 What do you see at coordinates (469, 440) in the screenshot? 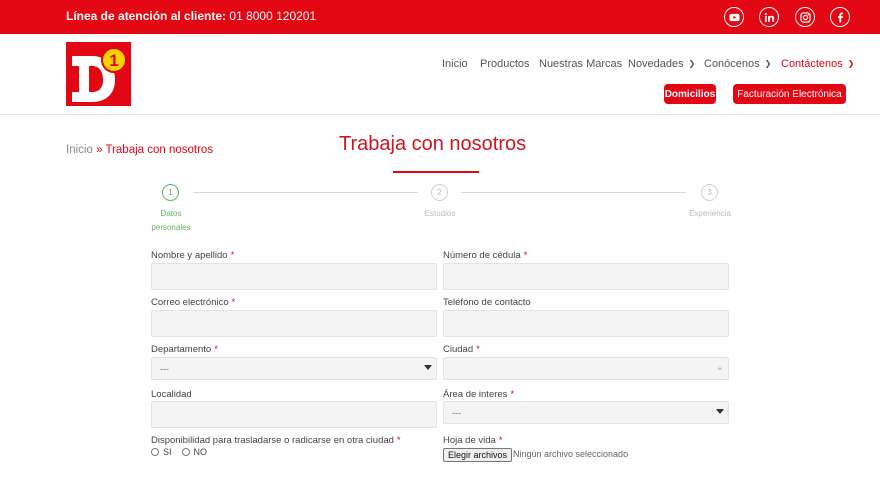
I see `hoja-de-vida-label-text: Hoja de vida` at bounding box center [469, 440].